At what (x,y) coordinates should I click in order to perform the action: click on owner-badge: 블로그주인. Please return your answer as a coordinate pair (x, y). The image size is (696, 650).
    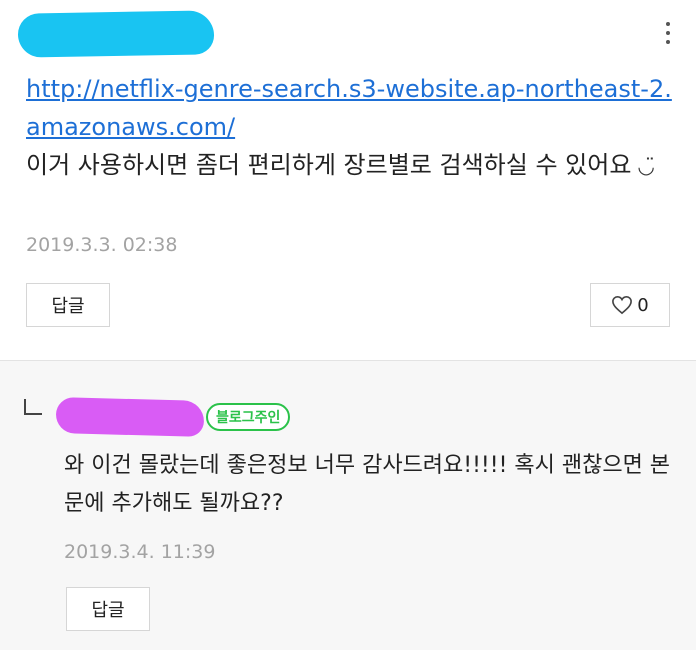
    Looking at the image, I should click on (248, 417).